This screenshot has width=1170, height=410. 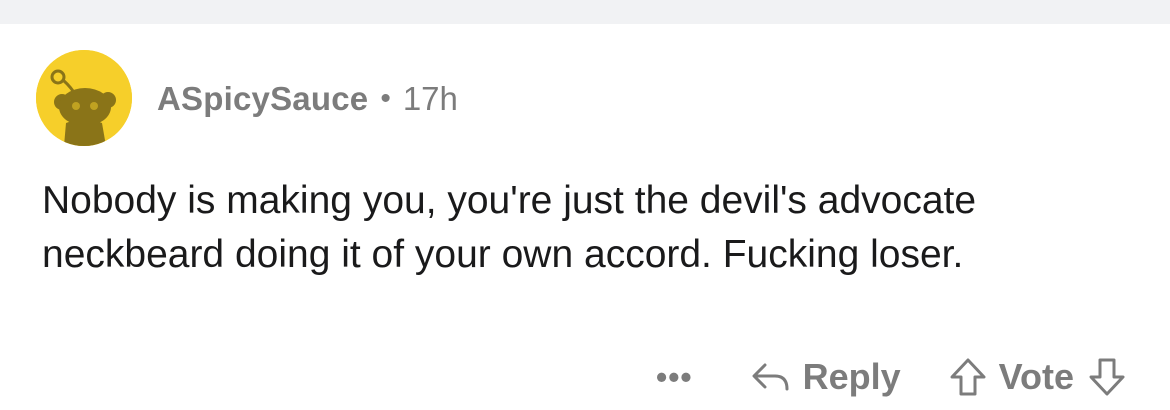 I want to click on more-options-button: •••, so click(x=674, y=377).